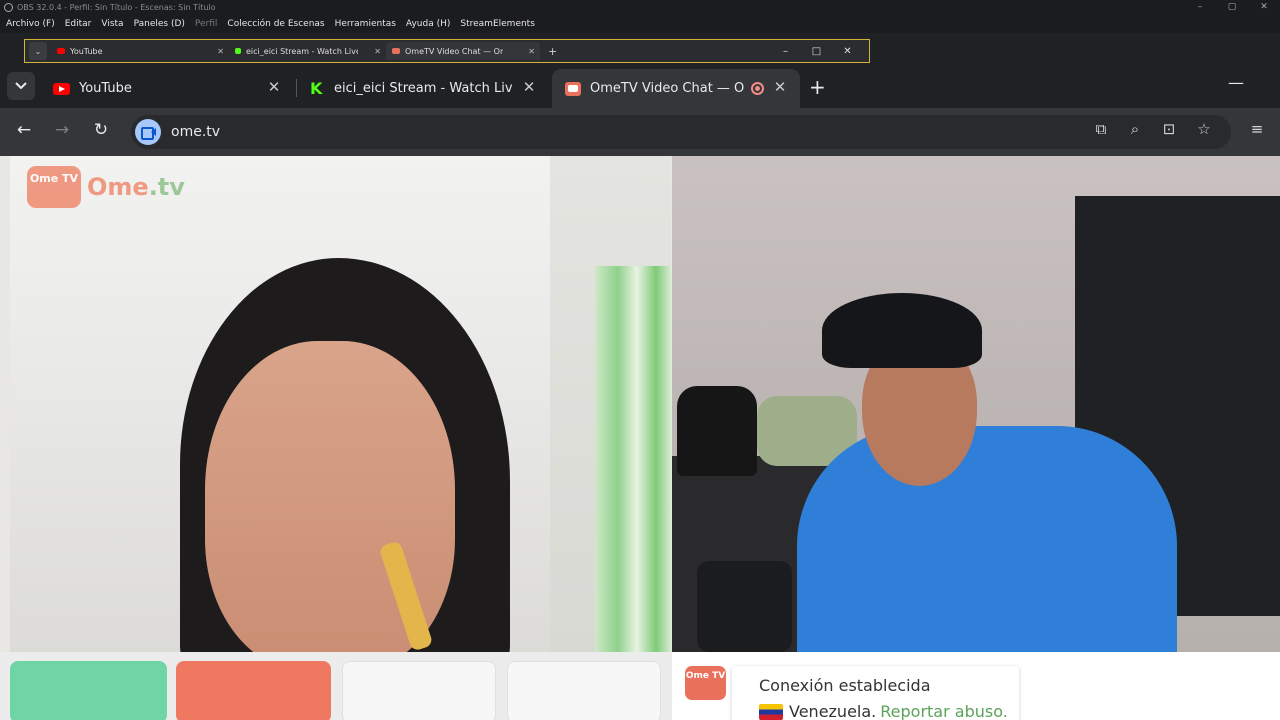 This screenshot has height=720, width=1280. I want to click on person-shirt, so click(987, 539).